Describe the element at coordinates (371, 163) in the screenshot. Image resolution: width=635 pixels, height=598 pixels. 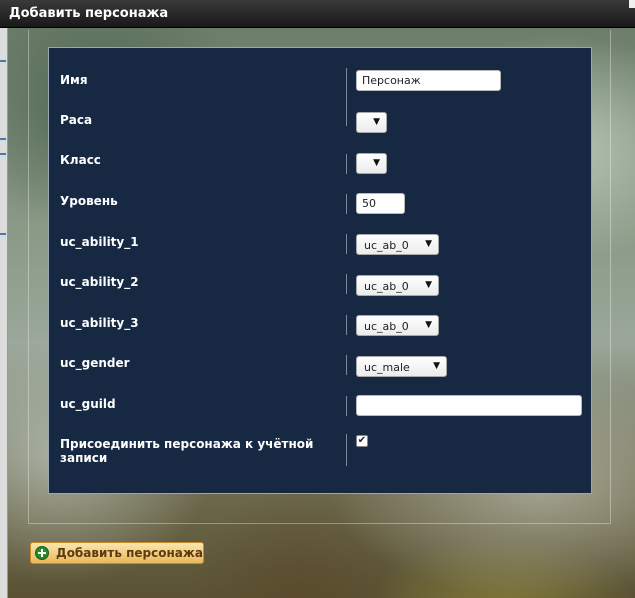
I see `class-select: ▼` at that location.